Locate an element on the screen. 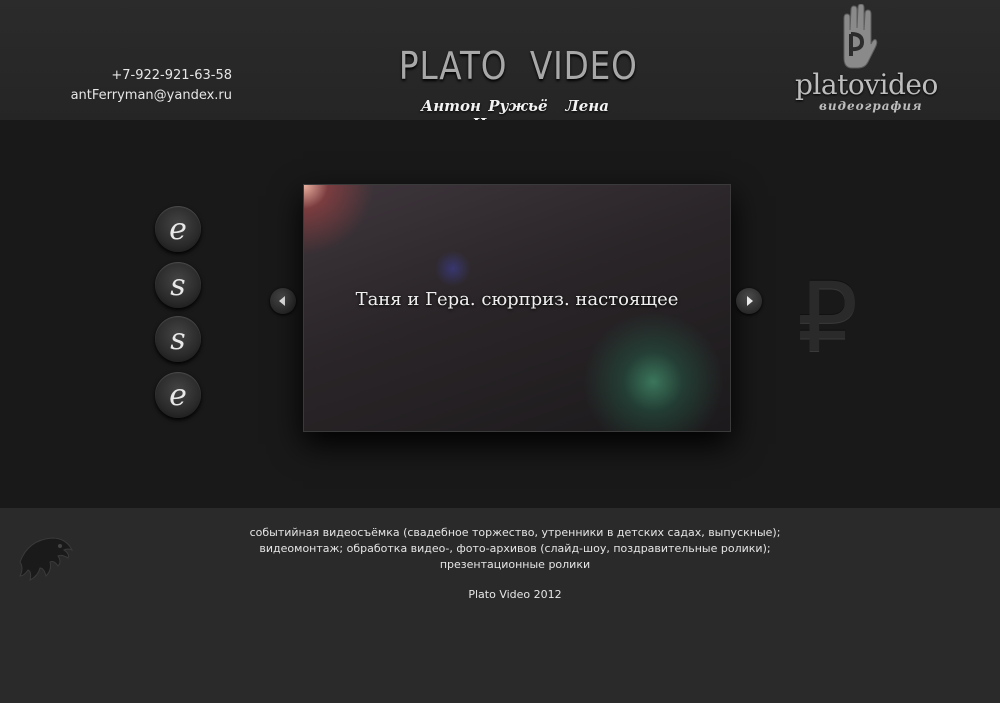 The width and height of the screenshot is (1000, 703). slider-prev-button is located at coordinates (283, 301).